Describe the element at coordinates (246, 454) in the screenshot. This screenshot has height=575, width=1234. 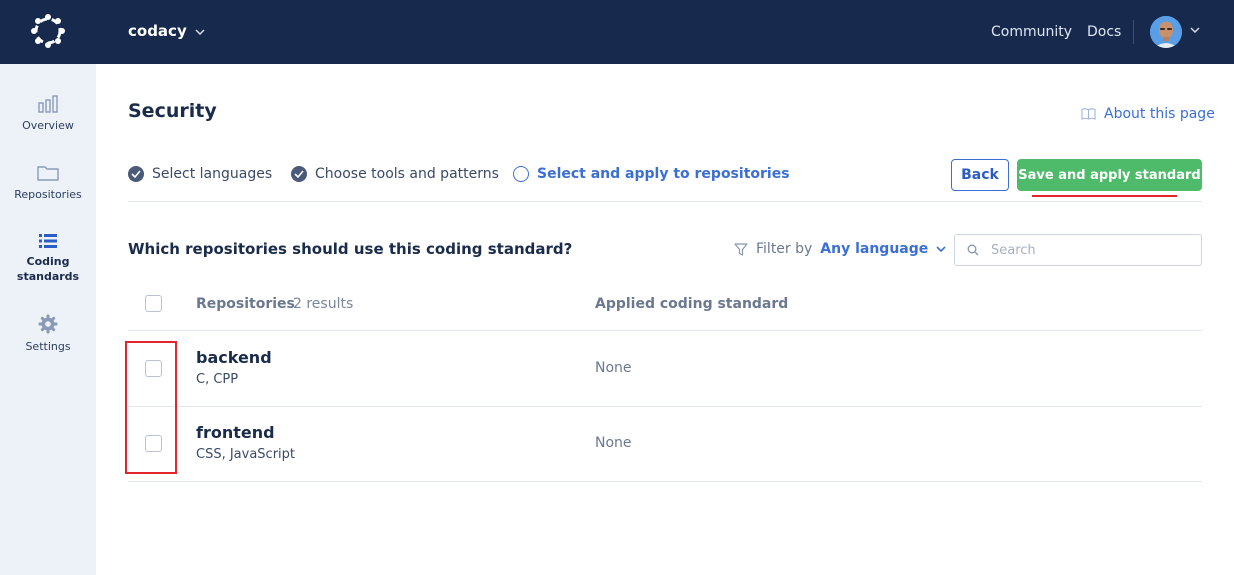
I see `repository-languages: CSS, JavaScript` at that location.